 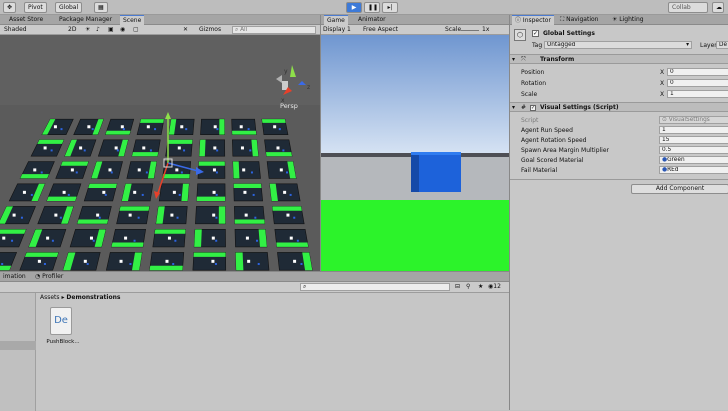 I want to click on game-viewport, so click(x=415, y=153).